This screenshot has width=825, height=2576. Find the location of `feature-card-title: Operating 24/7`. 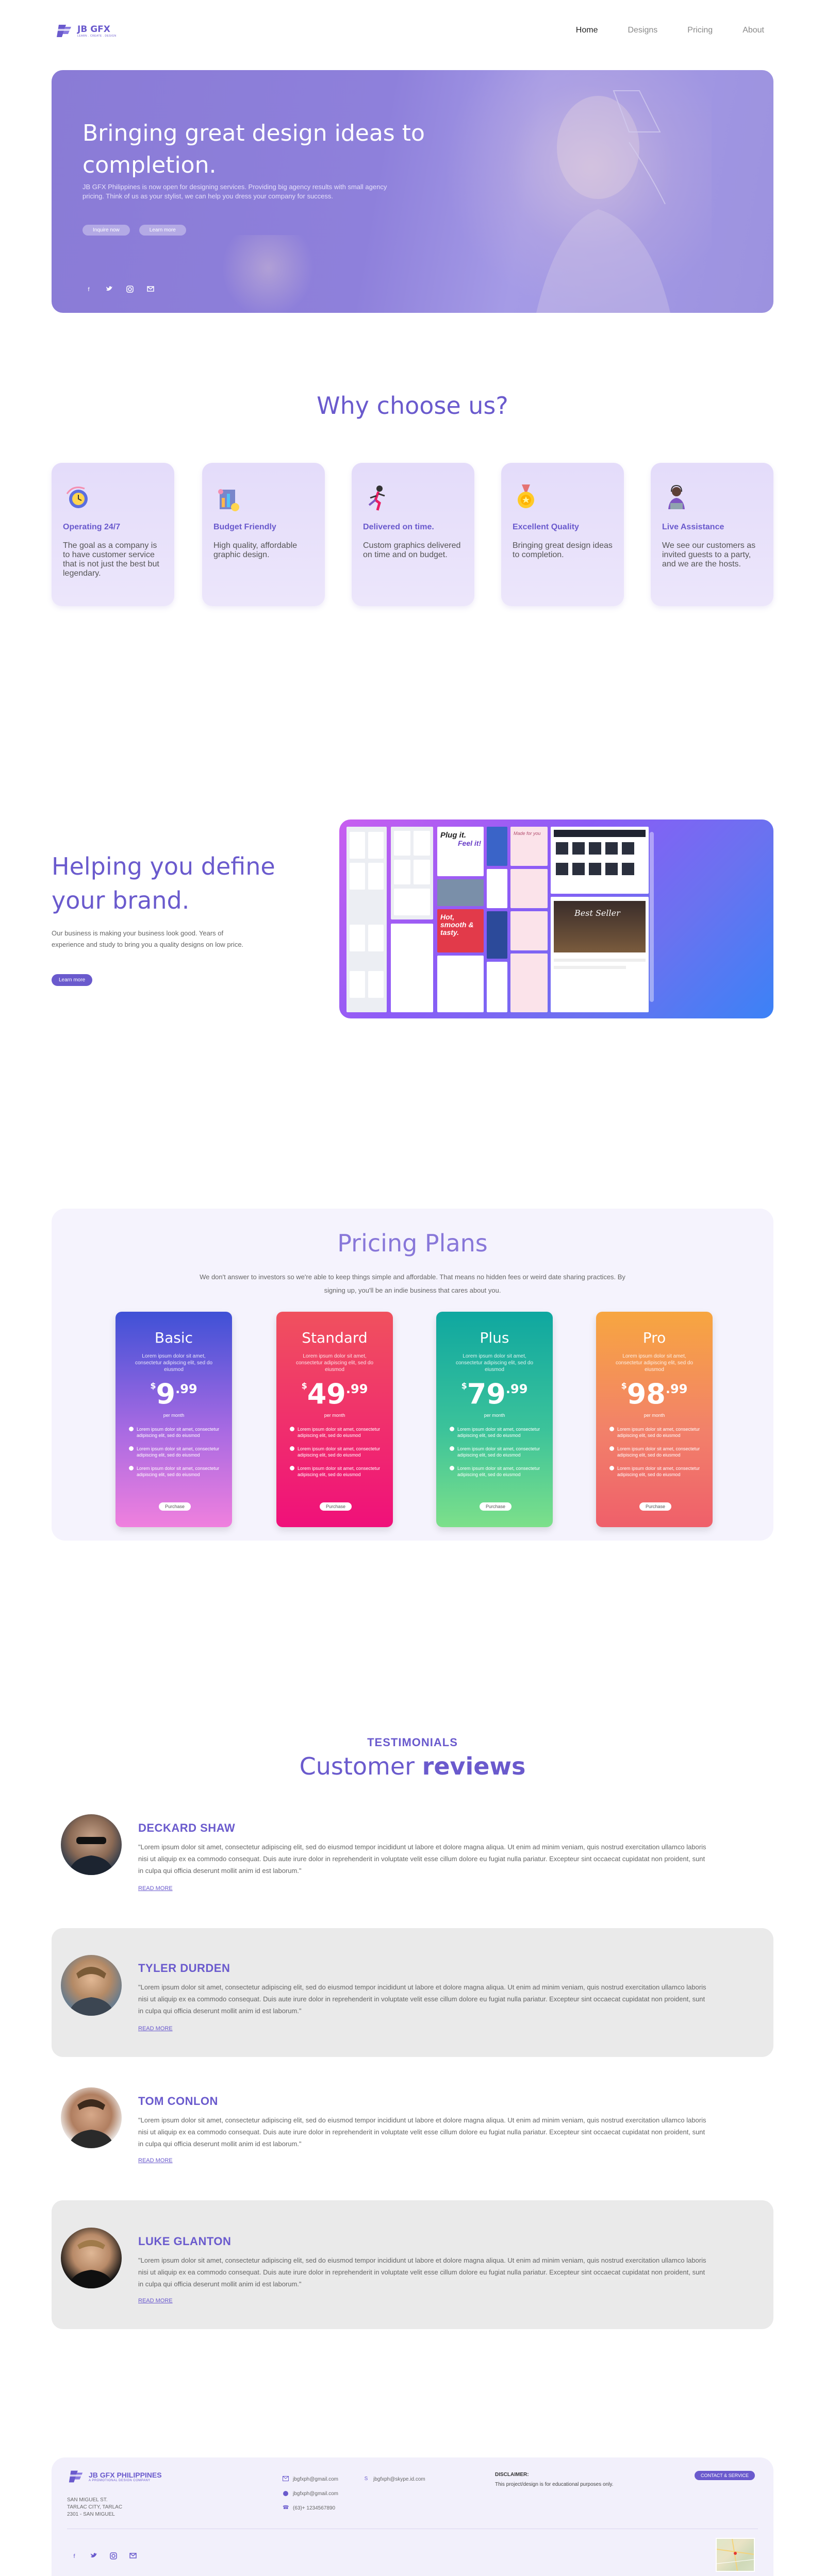

feature-card-title: Operating 24/7 is located at coordinates (92, 527).